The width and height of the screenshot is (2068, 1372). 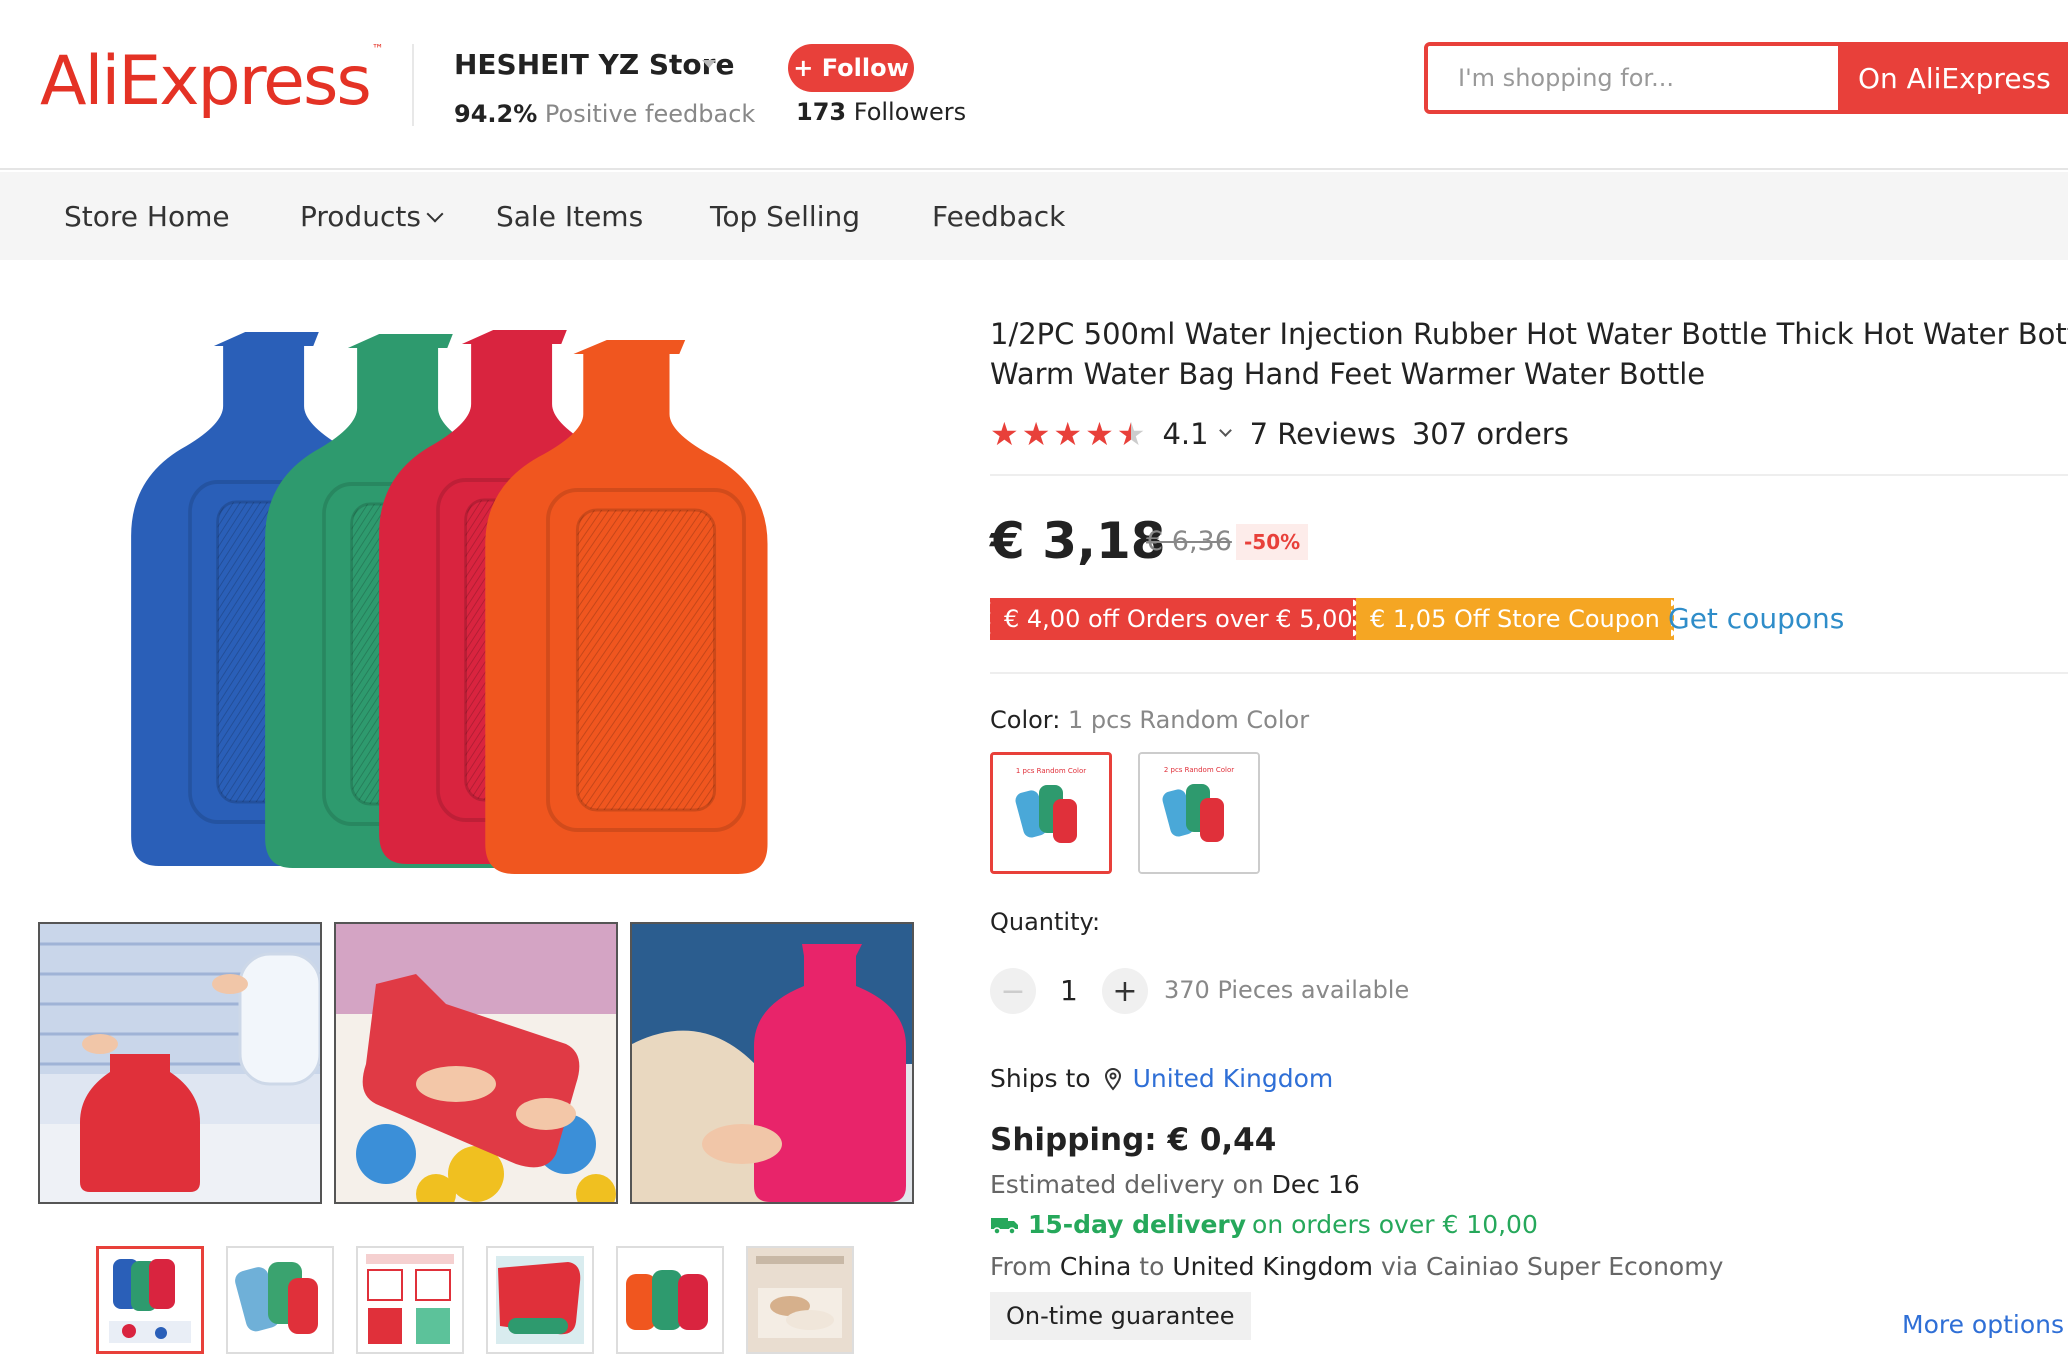 I want to click on truck-icon, so click(x=1004, y=1226).